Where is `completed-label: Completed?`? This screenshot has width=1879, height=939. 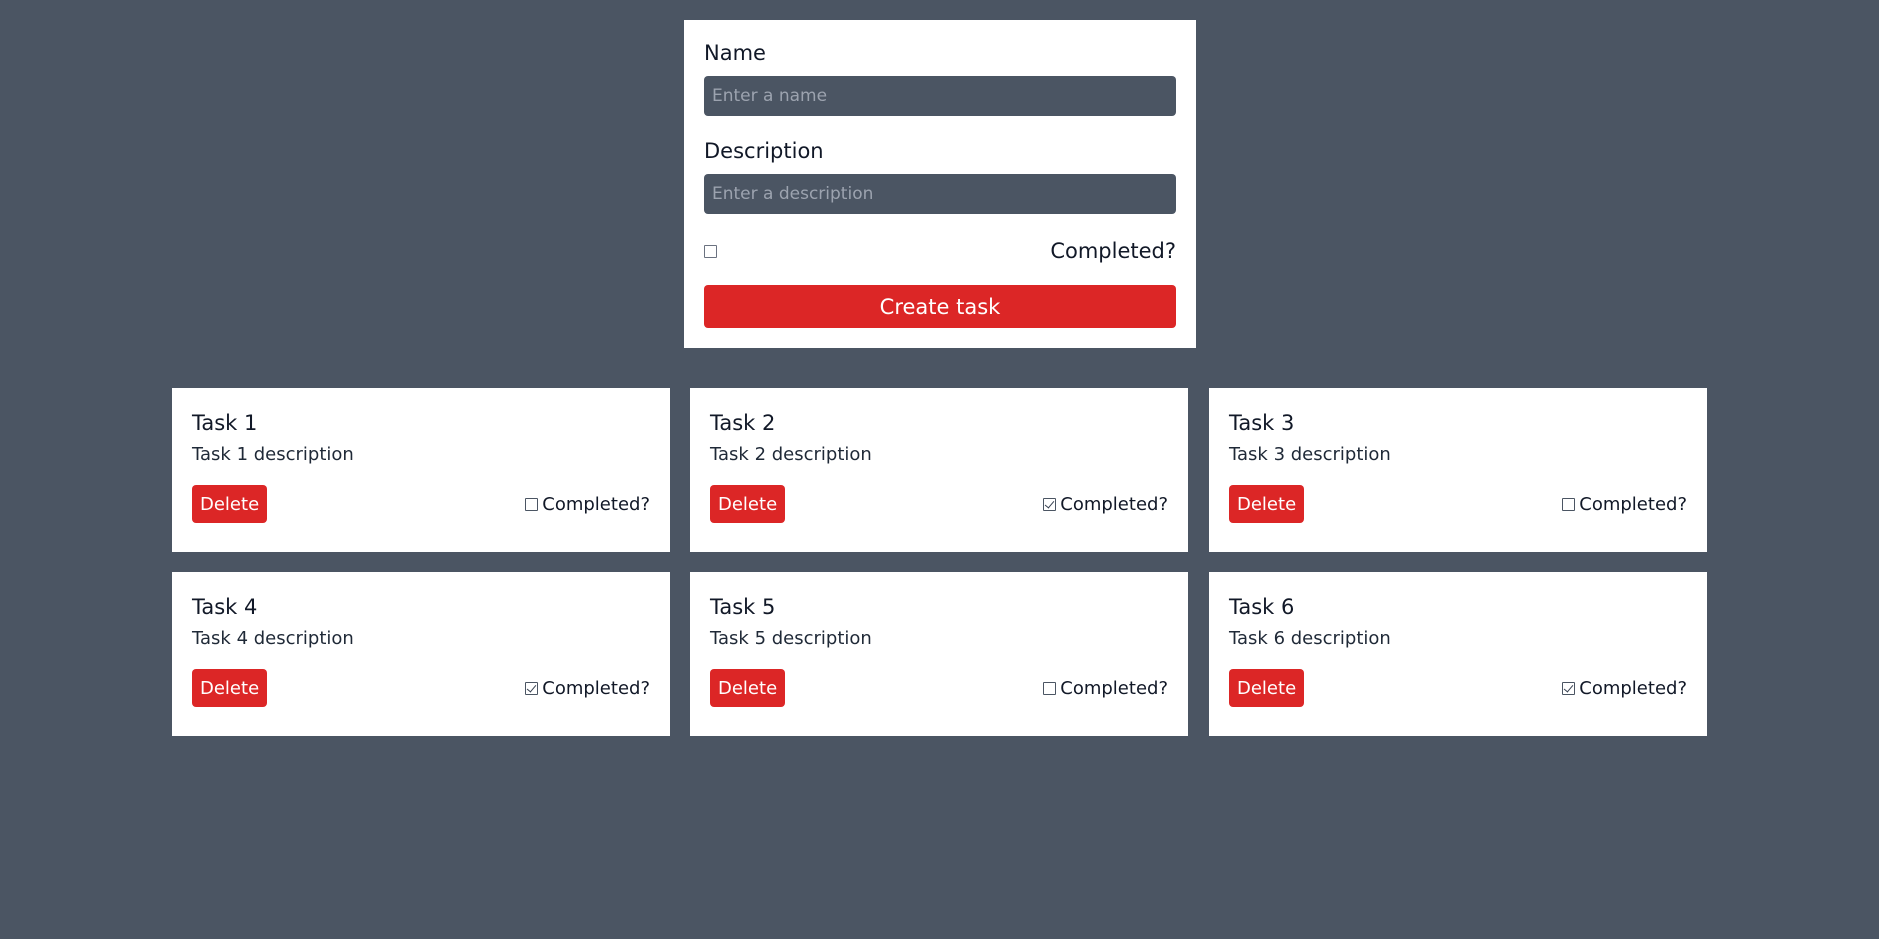 completed-label: Completed? is located at coordinates (1113, 251).